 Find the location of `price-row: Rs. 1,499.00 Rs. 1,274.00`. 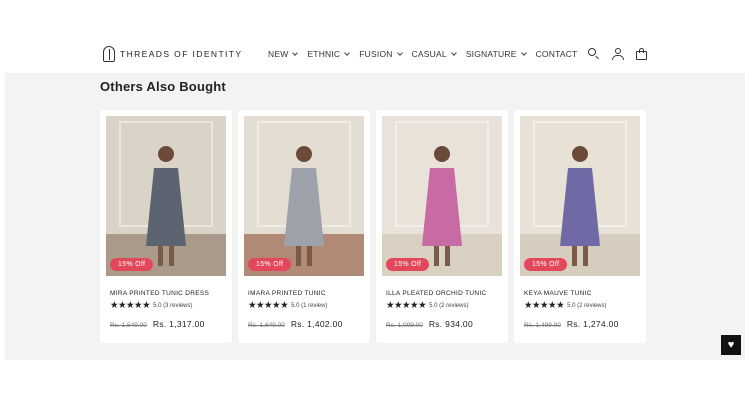

price-row: Rs. 1,499.00 Rs. 1,274.00 is located at coordinates (571, 324).